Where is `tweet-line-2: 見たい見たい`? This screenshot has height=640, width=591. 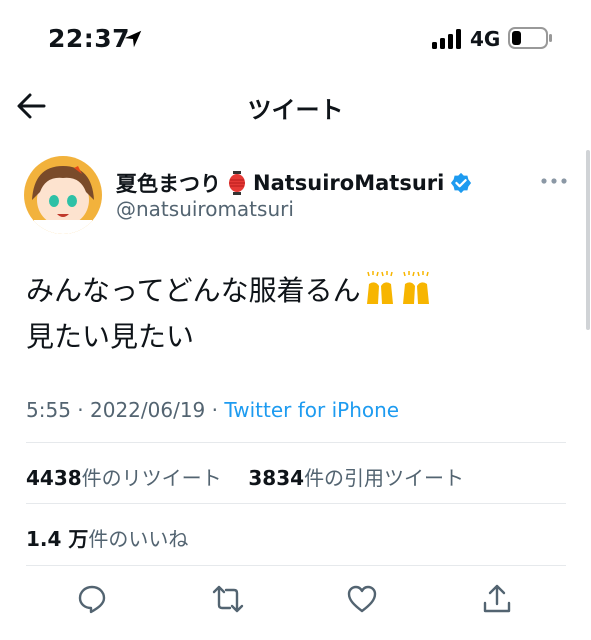
tweet-line-2: 見たい見たい is located at coordinates (110, 336).